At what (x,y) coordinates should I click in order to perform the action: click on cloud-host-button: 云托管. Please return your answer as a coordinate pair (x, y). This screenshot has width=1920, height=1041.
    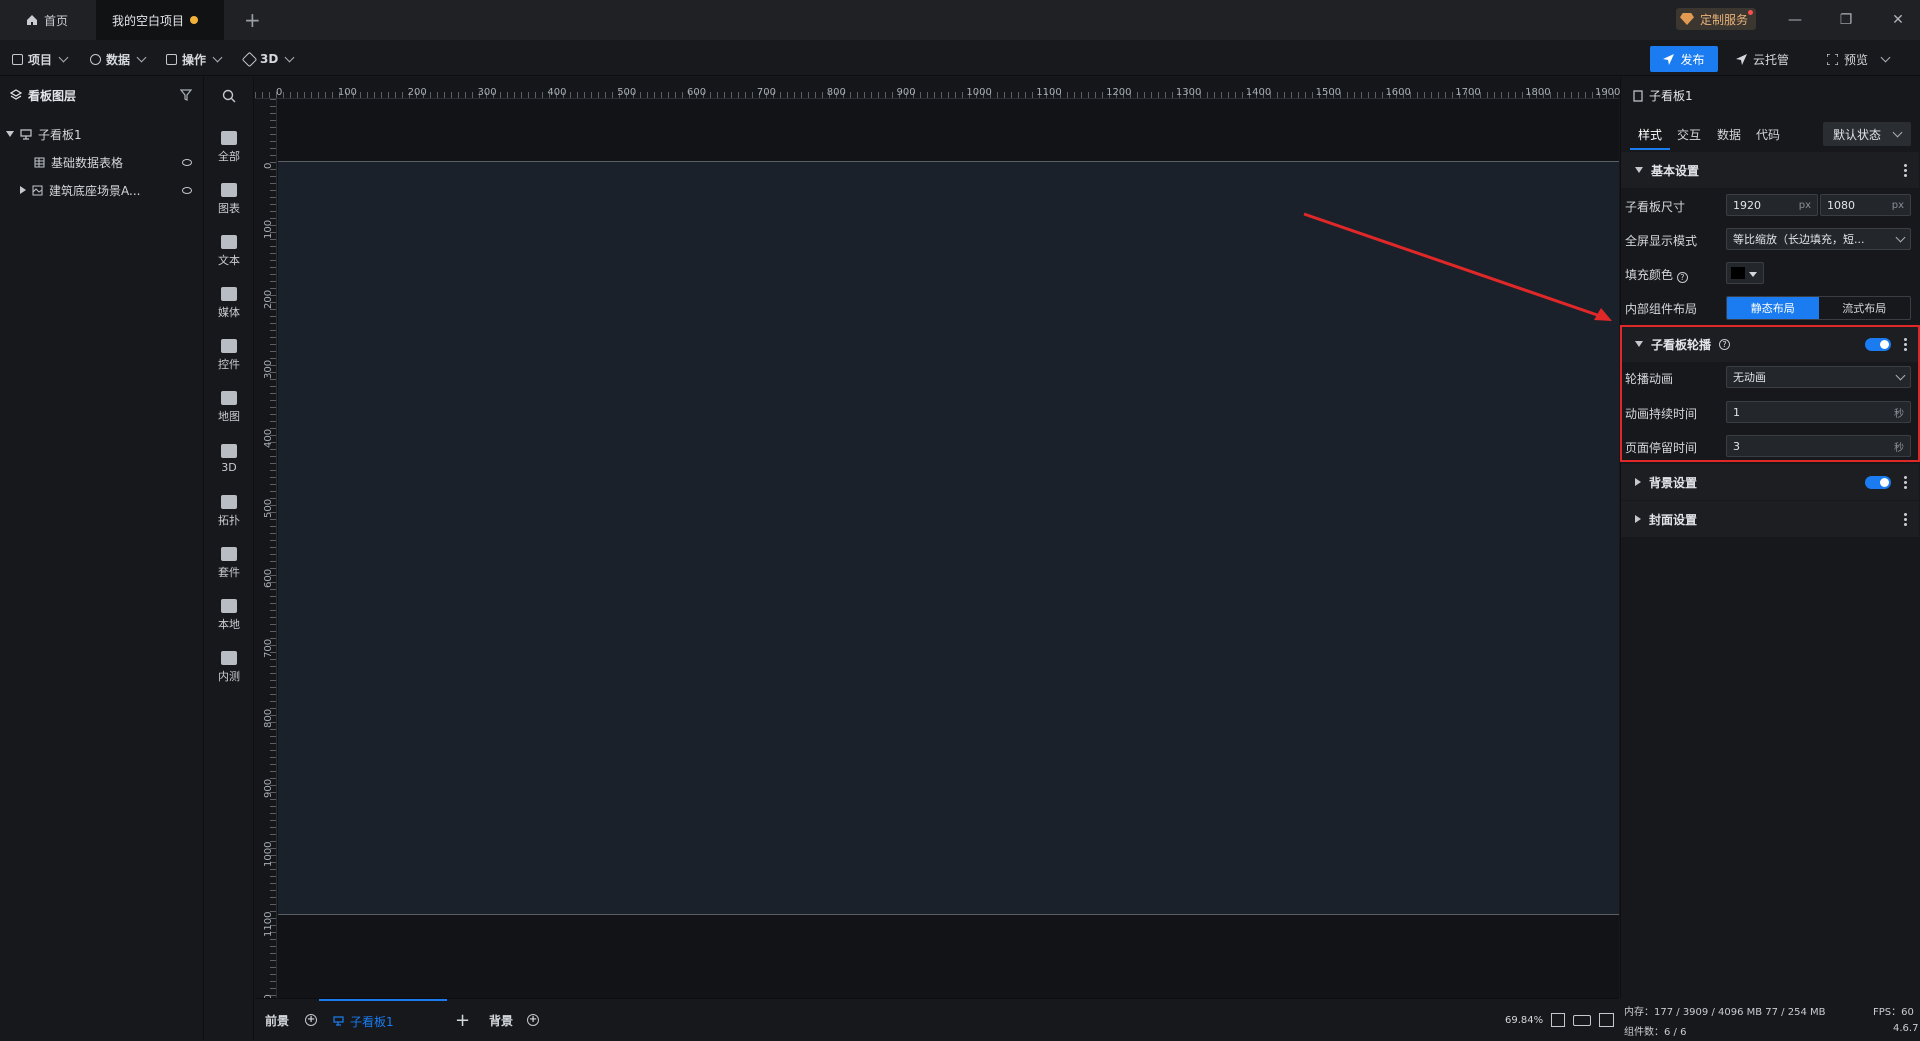
    Looking at the image, I should click on (1762, 59).